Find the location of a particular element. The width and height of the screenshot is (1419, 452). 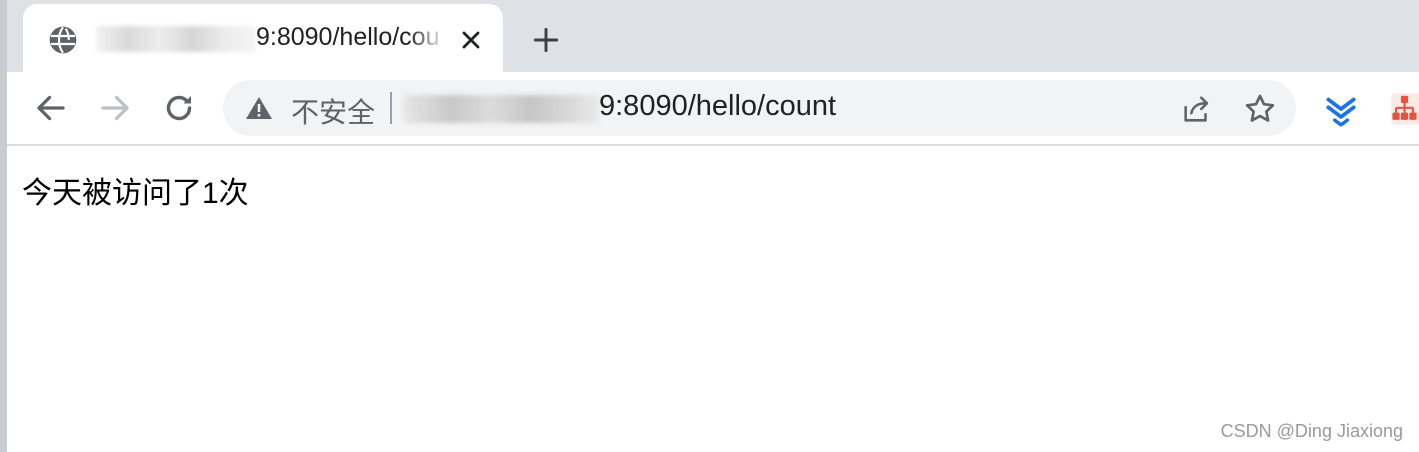

url-redacted is located at coordinates (501, 109).